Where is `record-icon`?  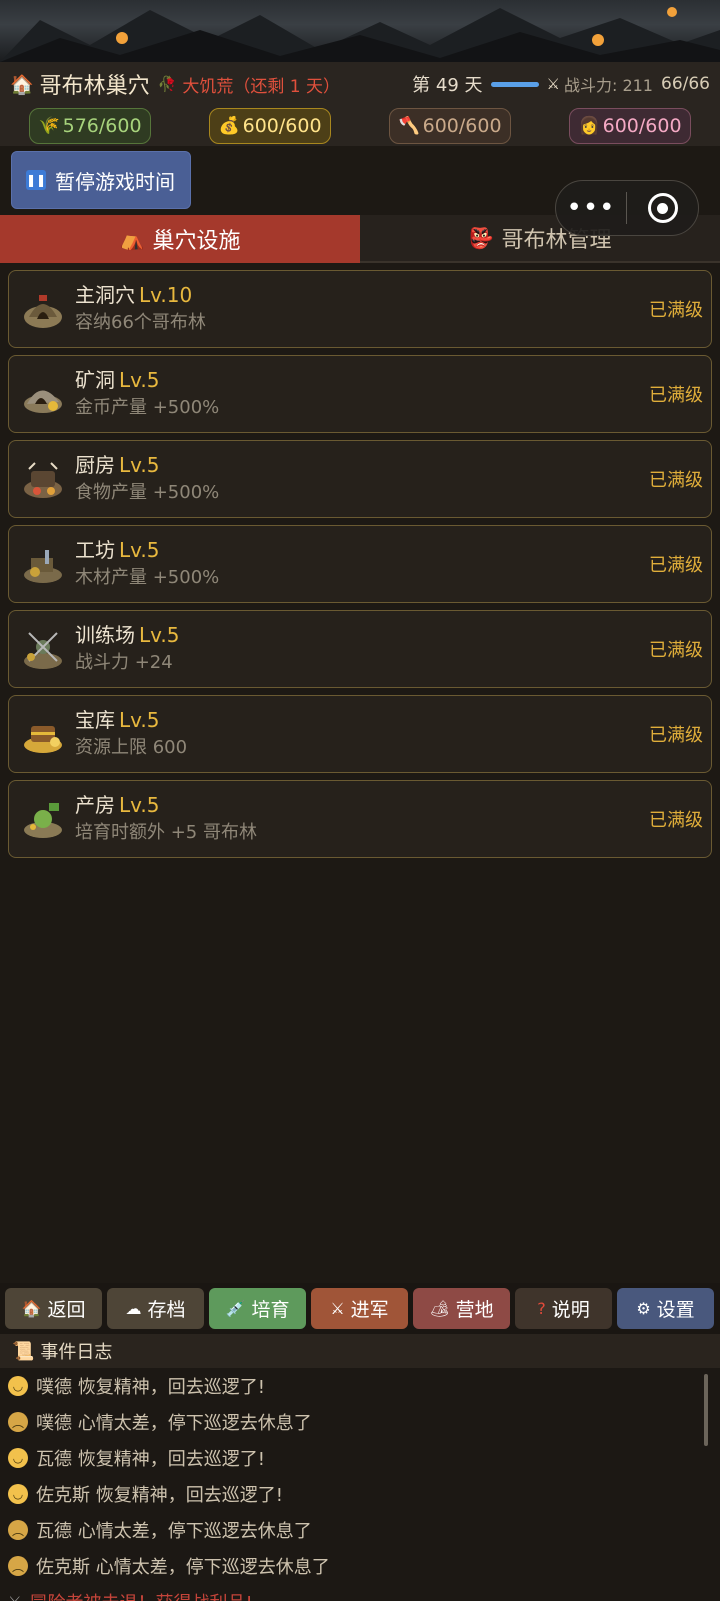
record-icon is located at coordinates (662, 208).